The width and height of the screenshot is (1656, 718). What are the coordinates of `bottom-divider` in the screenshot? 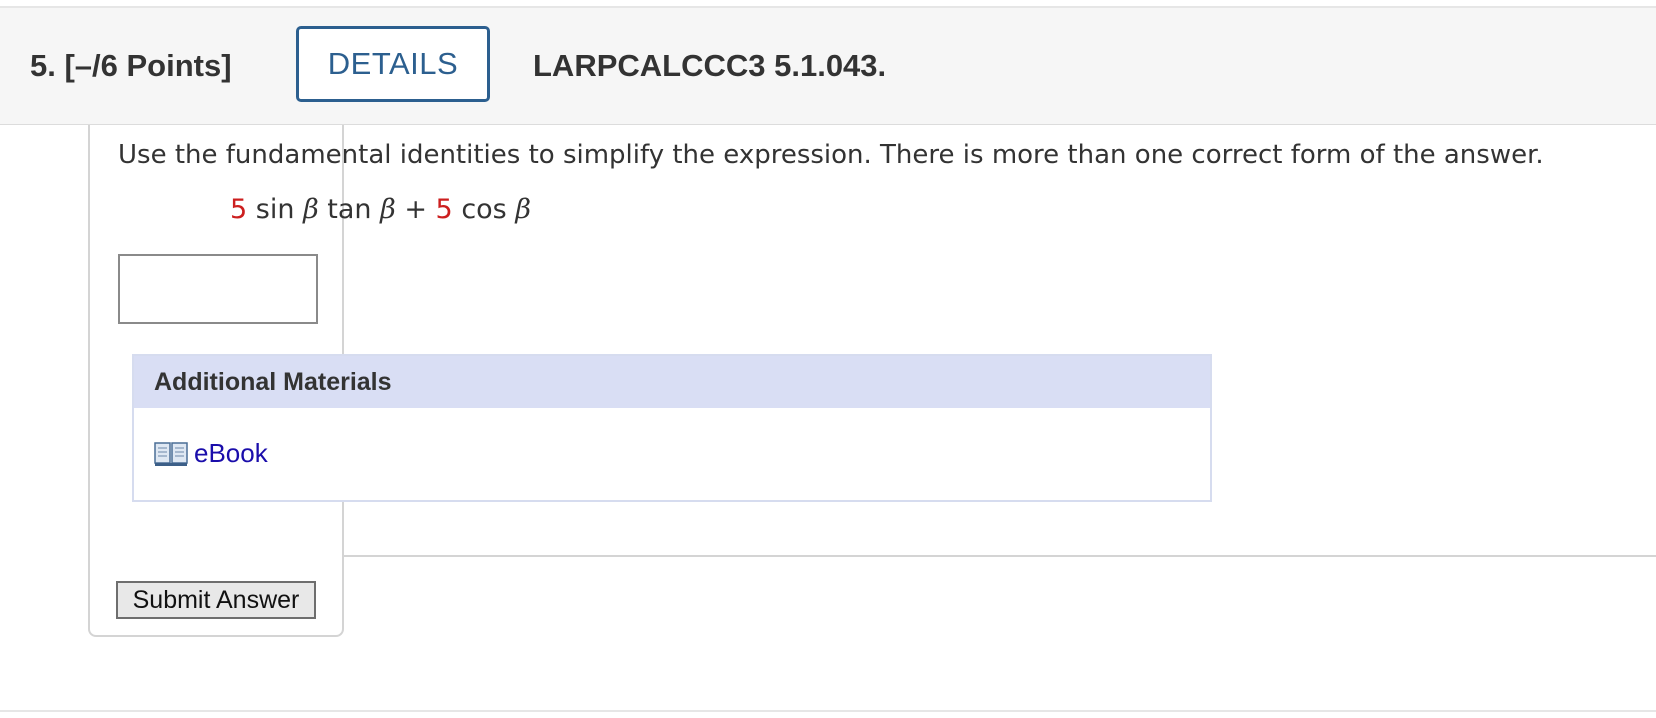 It's located at (828, 711).